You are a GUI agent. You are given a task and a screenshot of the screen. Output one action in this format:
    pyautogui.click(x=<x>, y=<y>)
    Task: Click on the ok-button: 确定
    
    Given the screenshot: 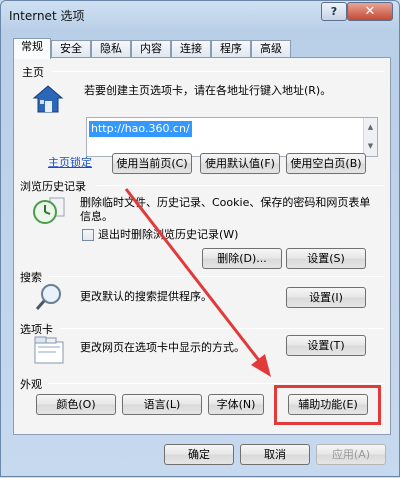 What is the action you would take?
    pyautogui.click(x=199, y=454)
    